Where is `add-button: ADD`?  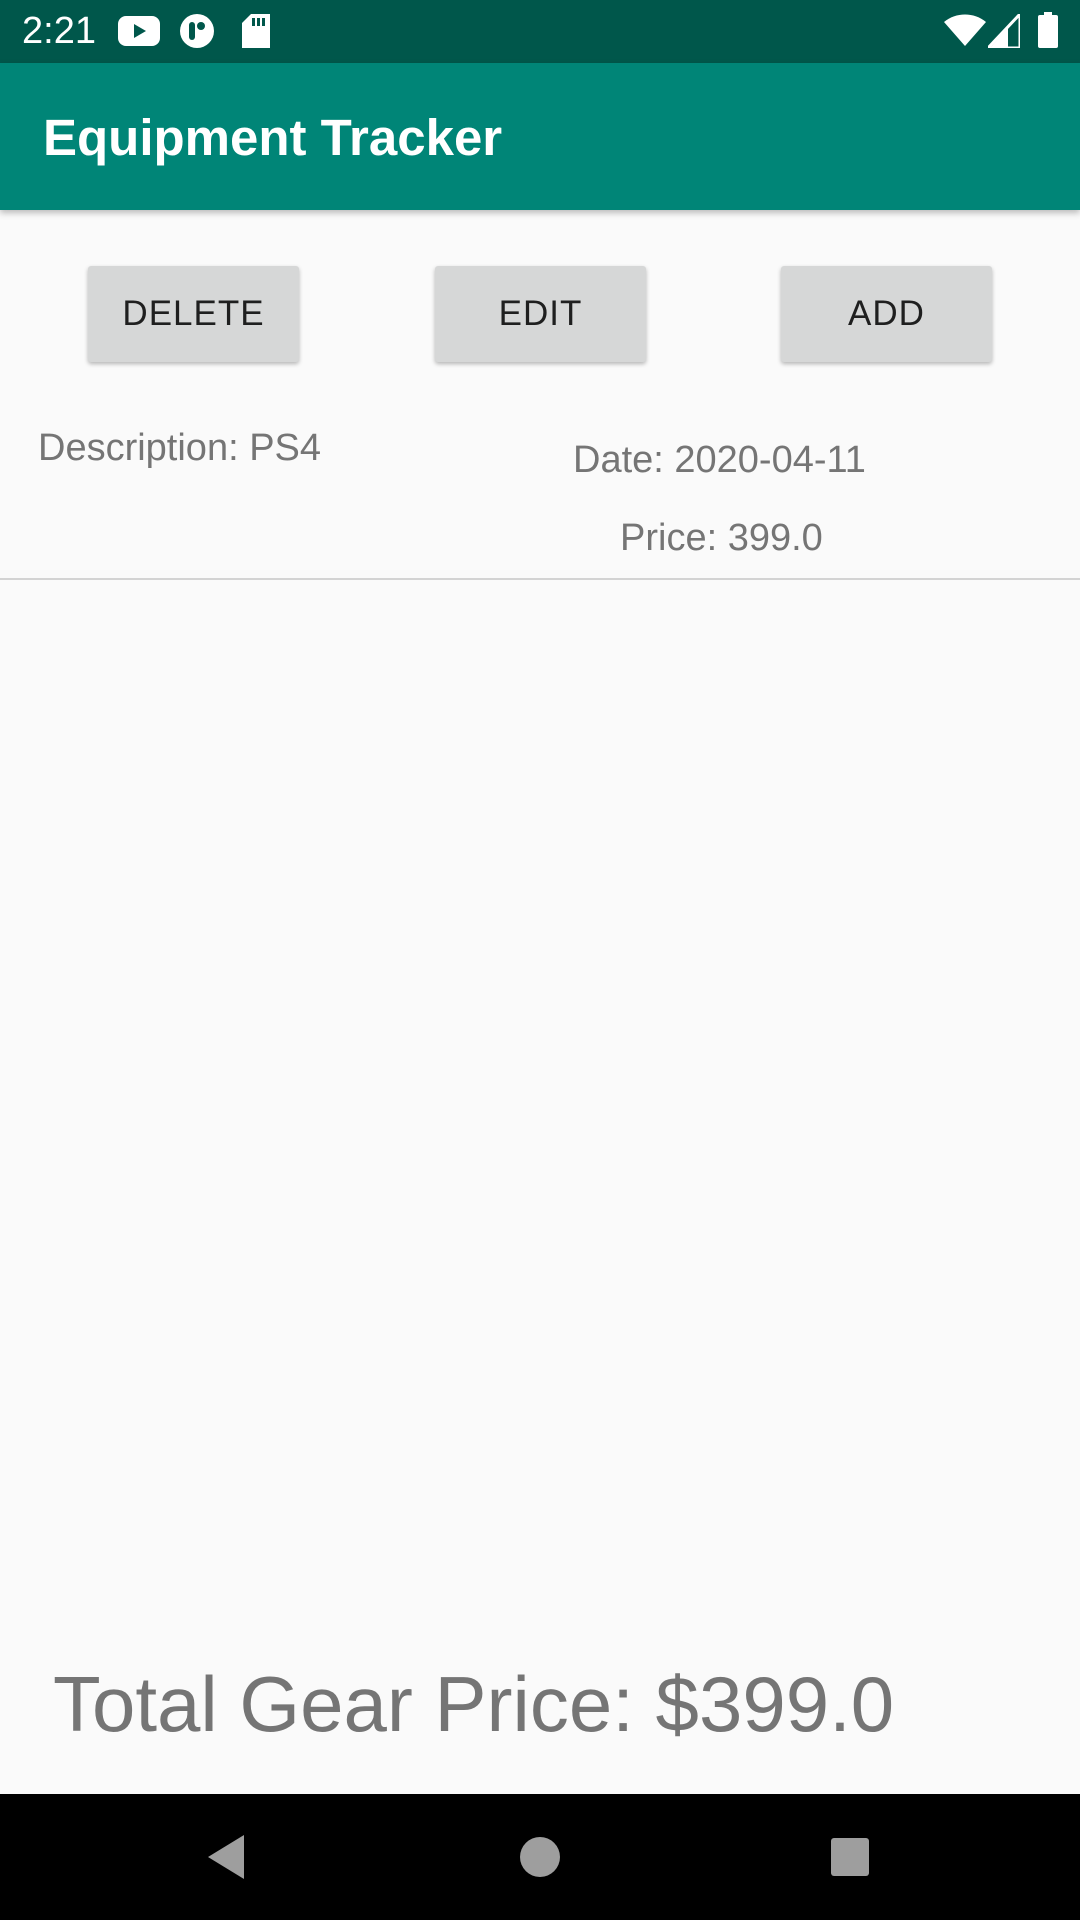
add-button: ADD is located at coordinates (886, 314).